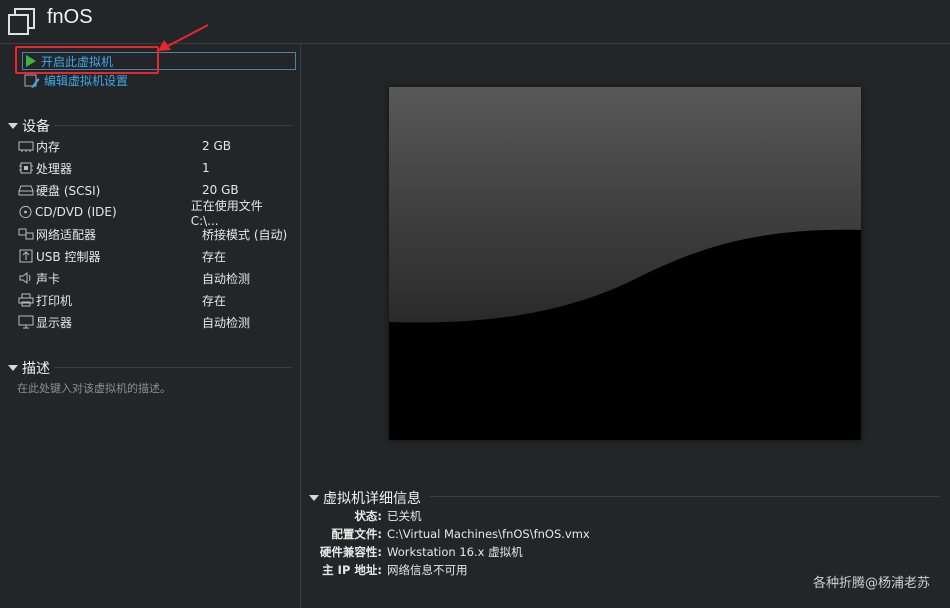 This screenshot has width=950, height=608. I want to click on edit-settings-label: 编辑虚拟机设置, so click(86, 81).